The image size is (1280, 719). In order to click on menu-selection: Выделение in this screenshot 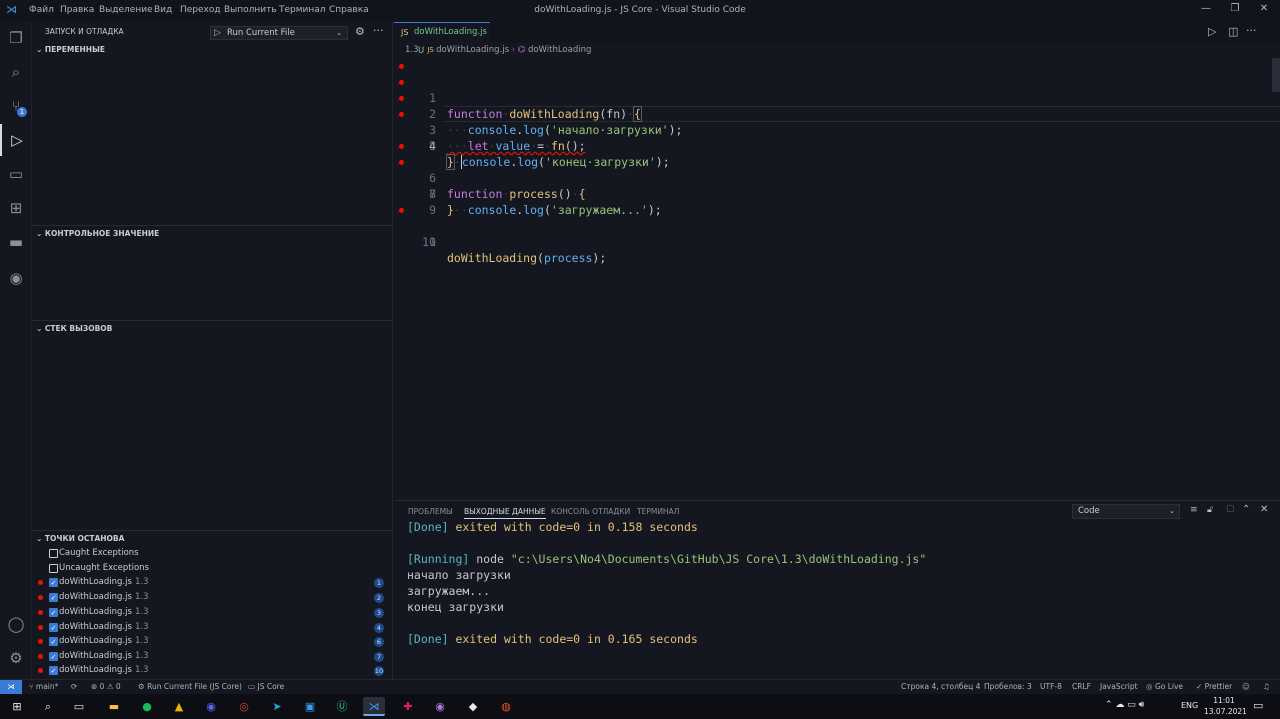, I will do `click(126, 10)`.